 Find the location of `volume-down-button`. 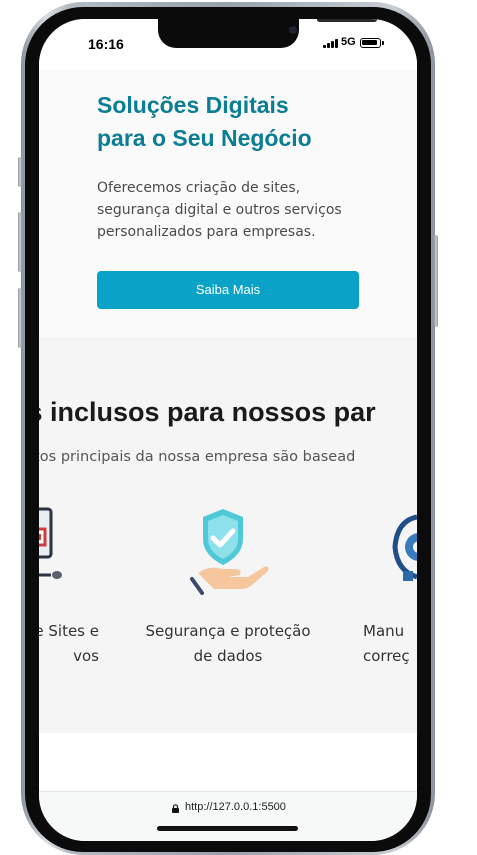

volume-down-button is located at coordinates (20, 318).